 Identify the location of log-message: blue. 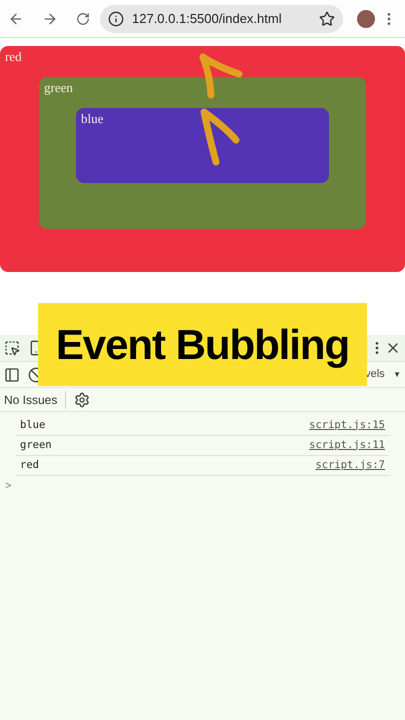
(33, 425).